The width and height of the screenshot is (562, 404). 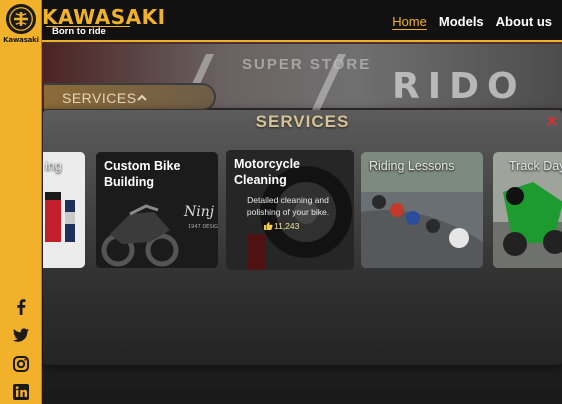 I want to click on kawasaki-logo-icon, so click(x=21, y=19).